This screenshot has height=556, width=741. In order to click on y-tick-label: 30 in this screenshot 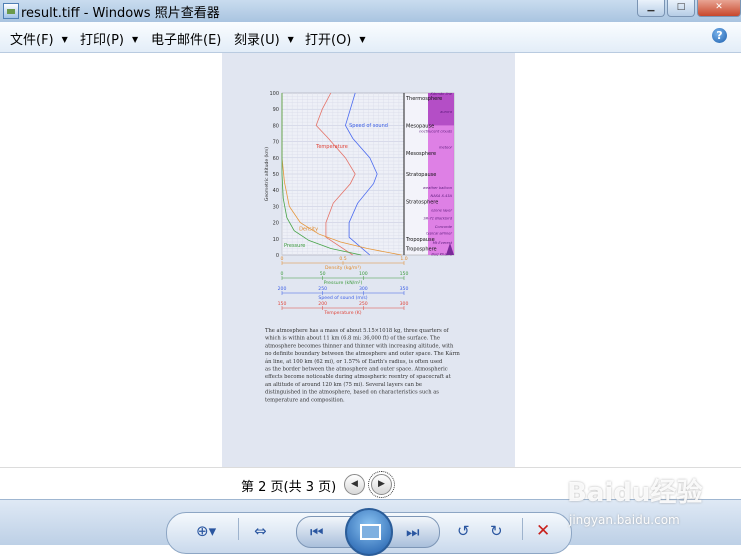, I will do `click(276, 207)`.